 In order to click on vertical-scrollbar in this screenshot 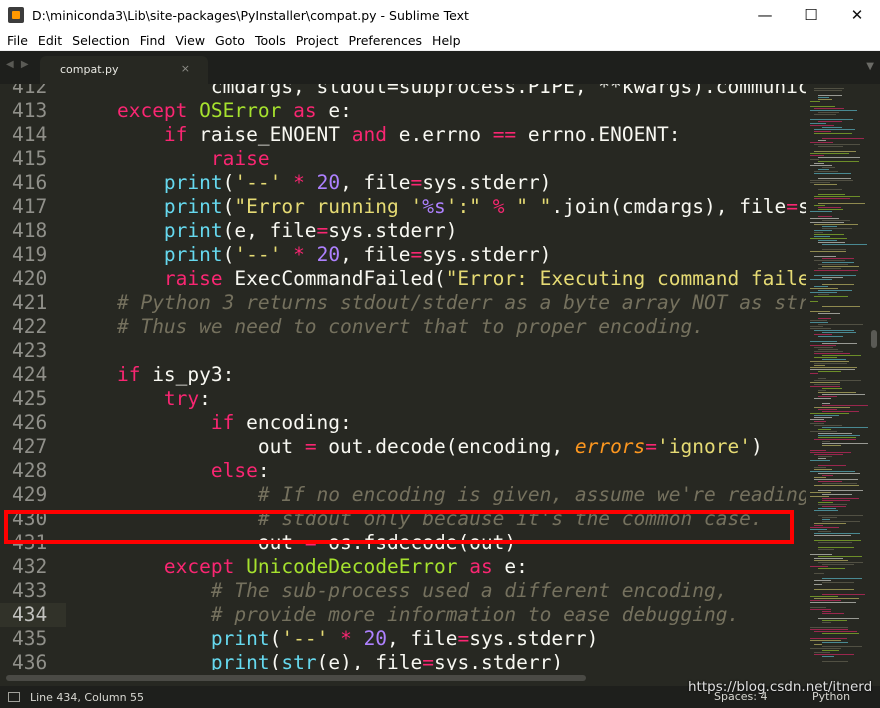, I will do `click(874, 377)`.